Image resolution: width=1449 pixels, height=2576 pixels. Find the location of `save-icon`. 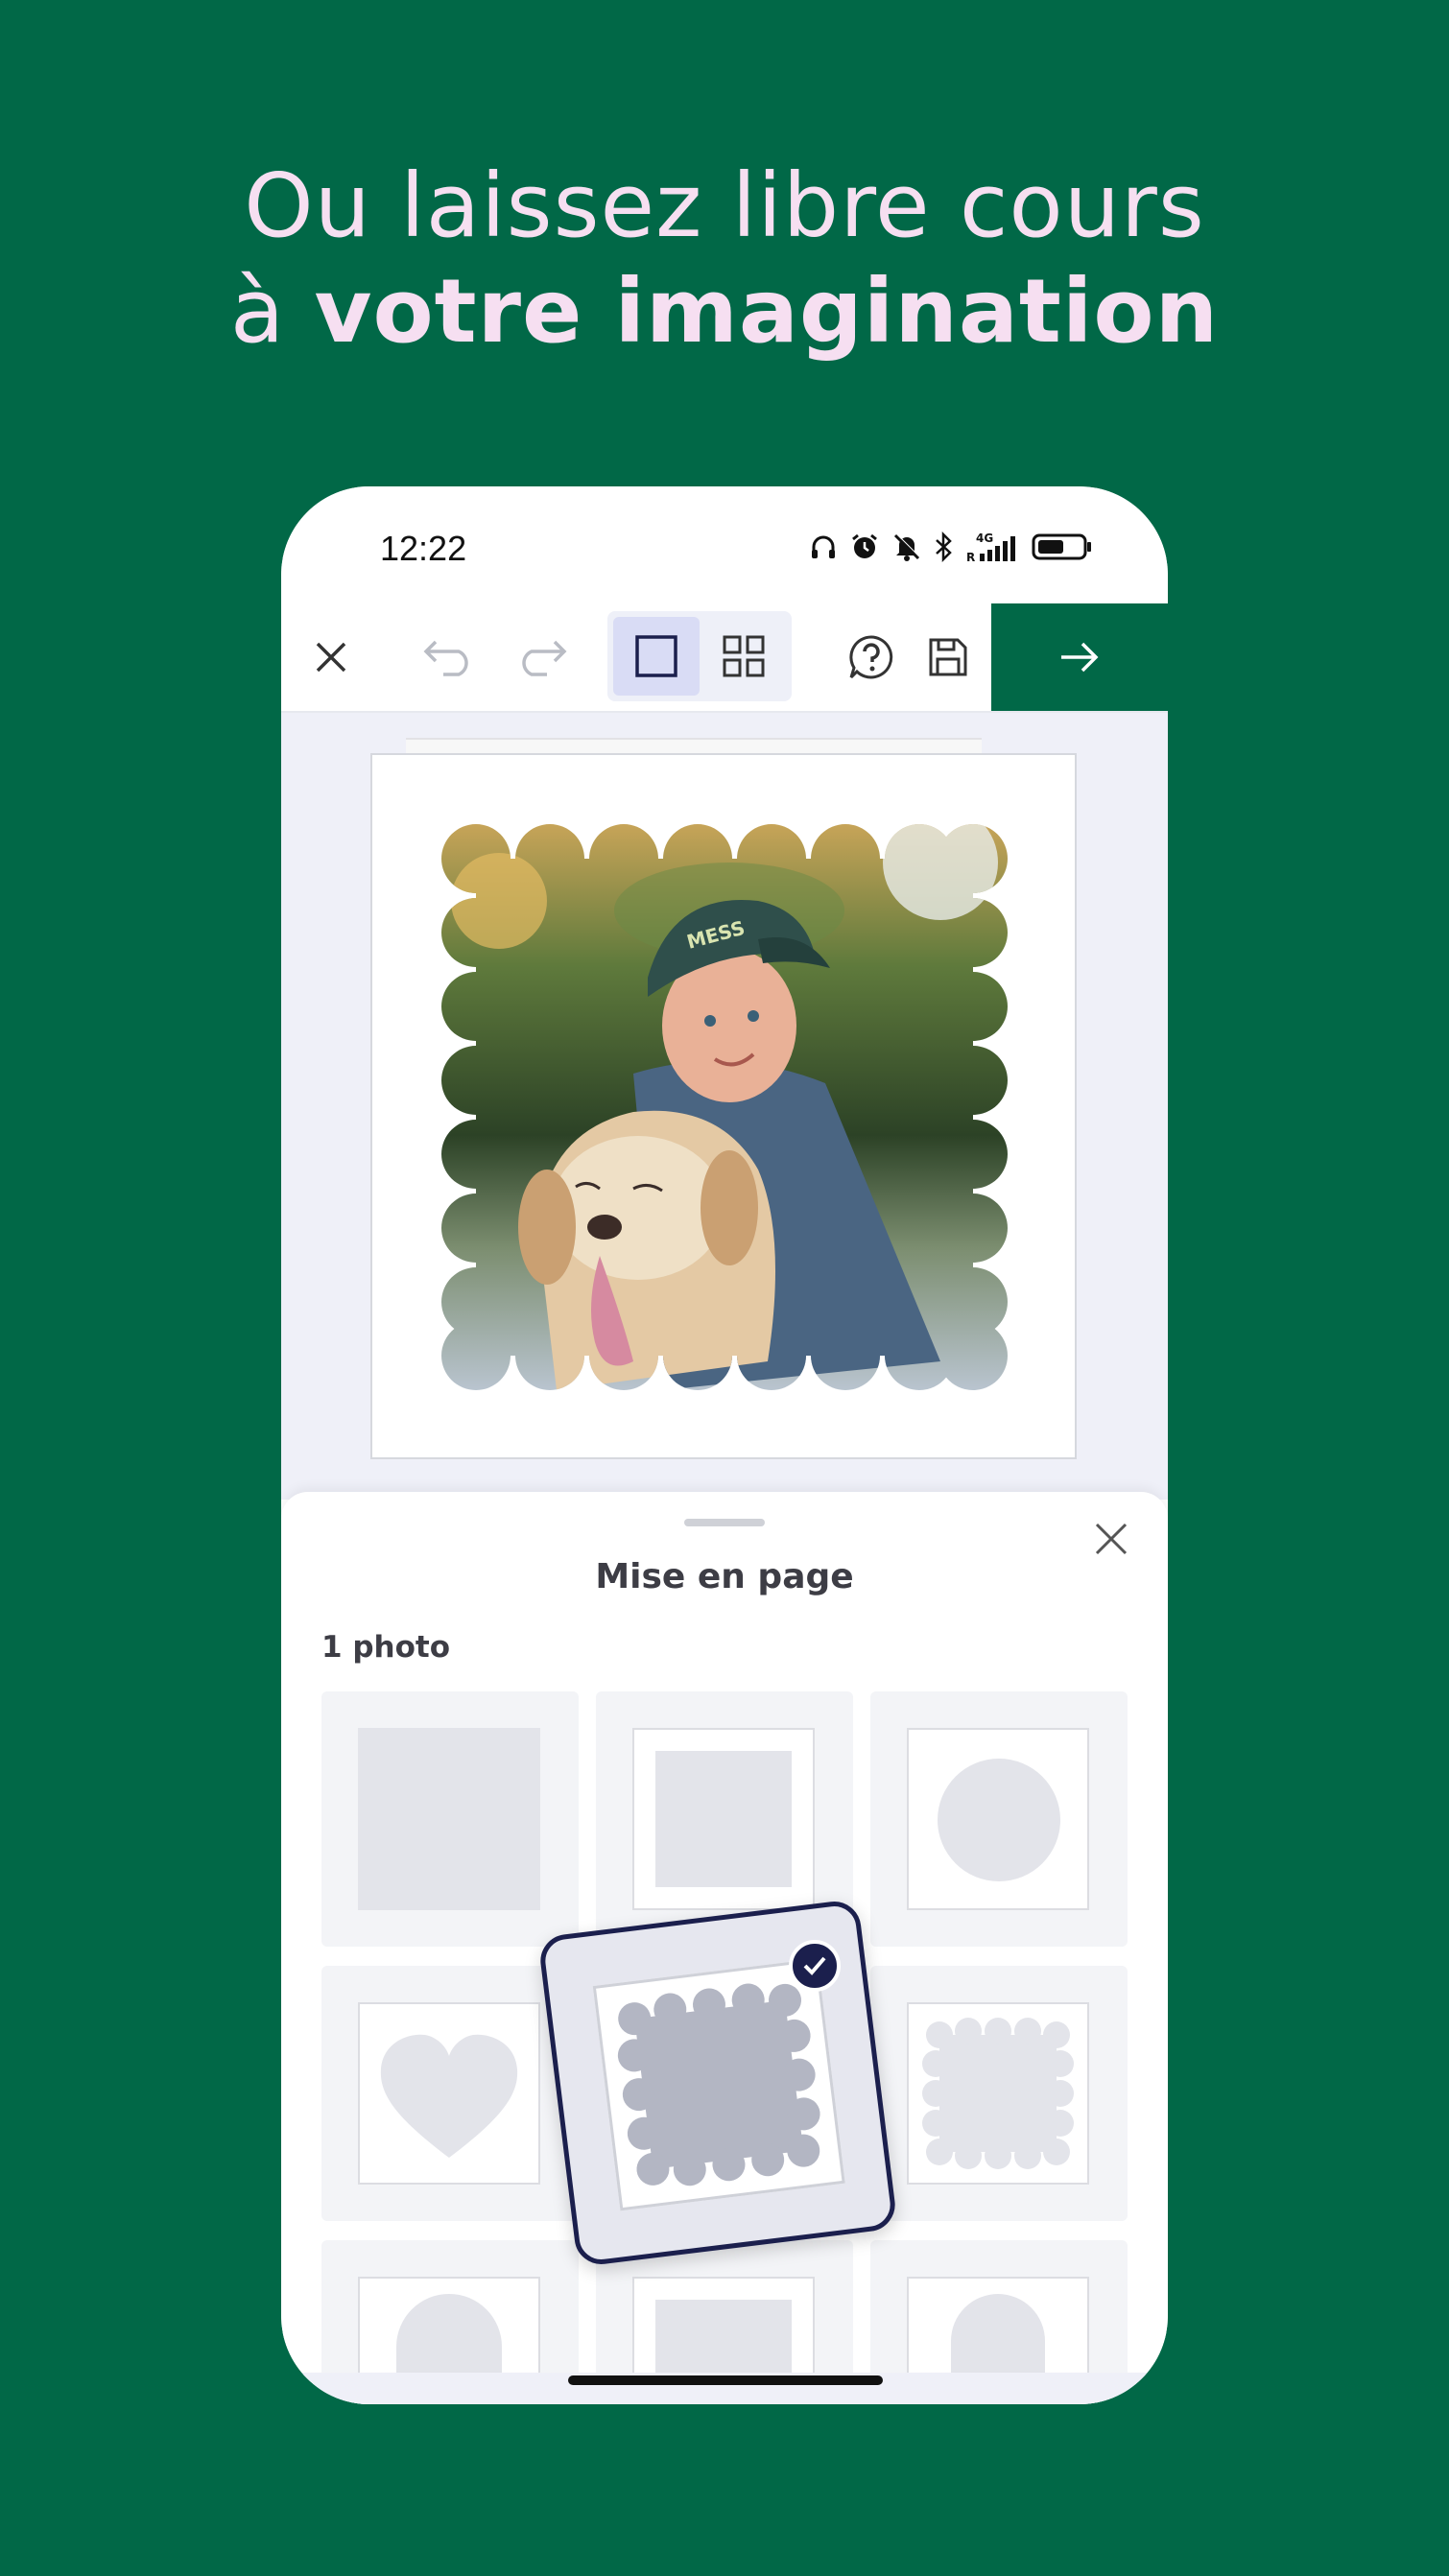

save-icon is located at coordinates (948, 657).